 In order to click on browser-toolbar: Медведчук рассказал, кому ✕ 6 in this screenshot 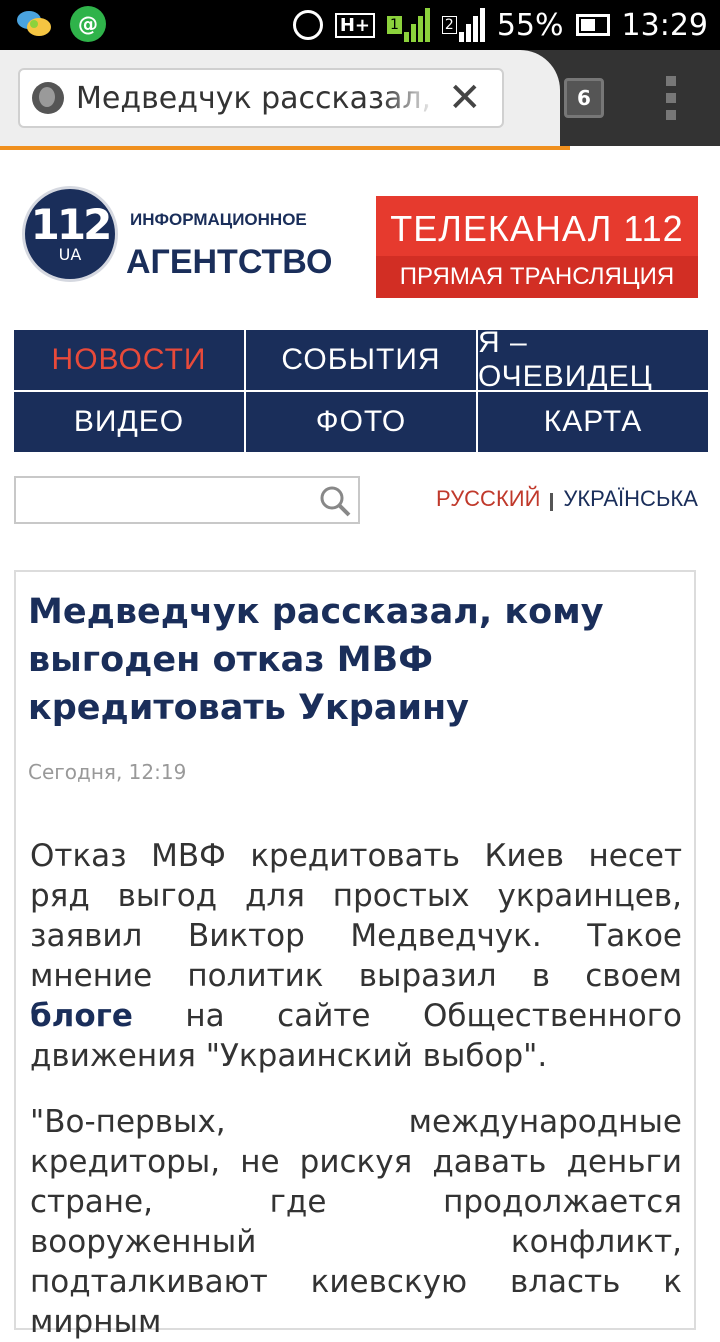, I will do `click(360, 98)`.